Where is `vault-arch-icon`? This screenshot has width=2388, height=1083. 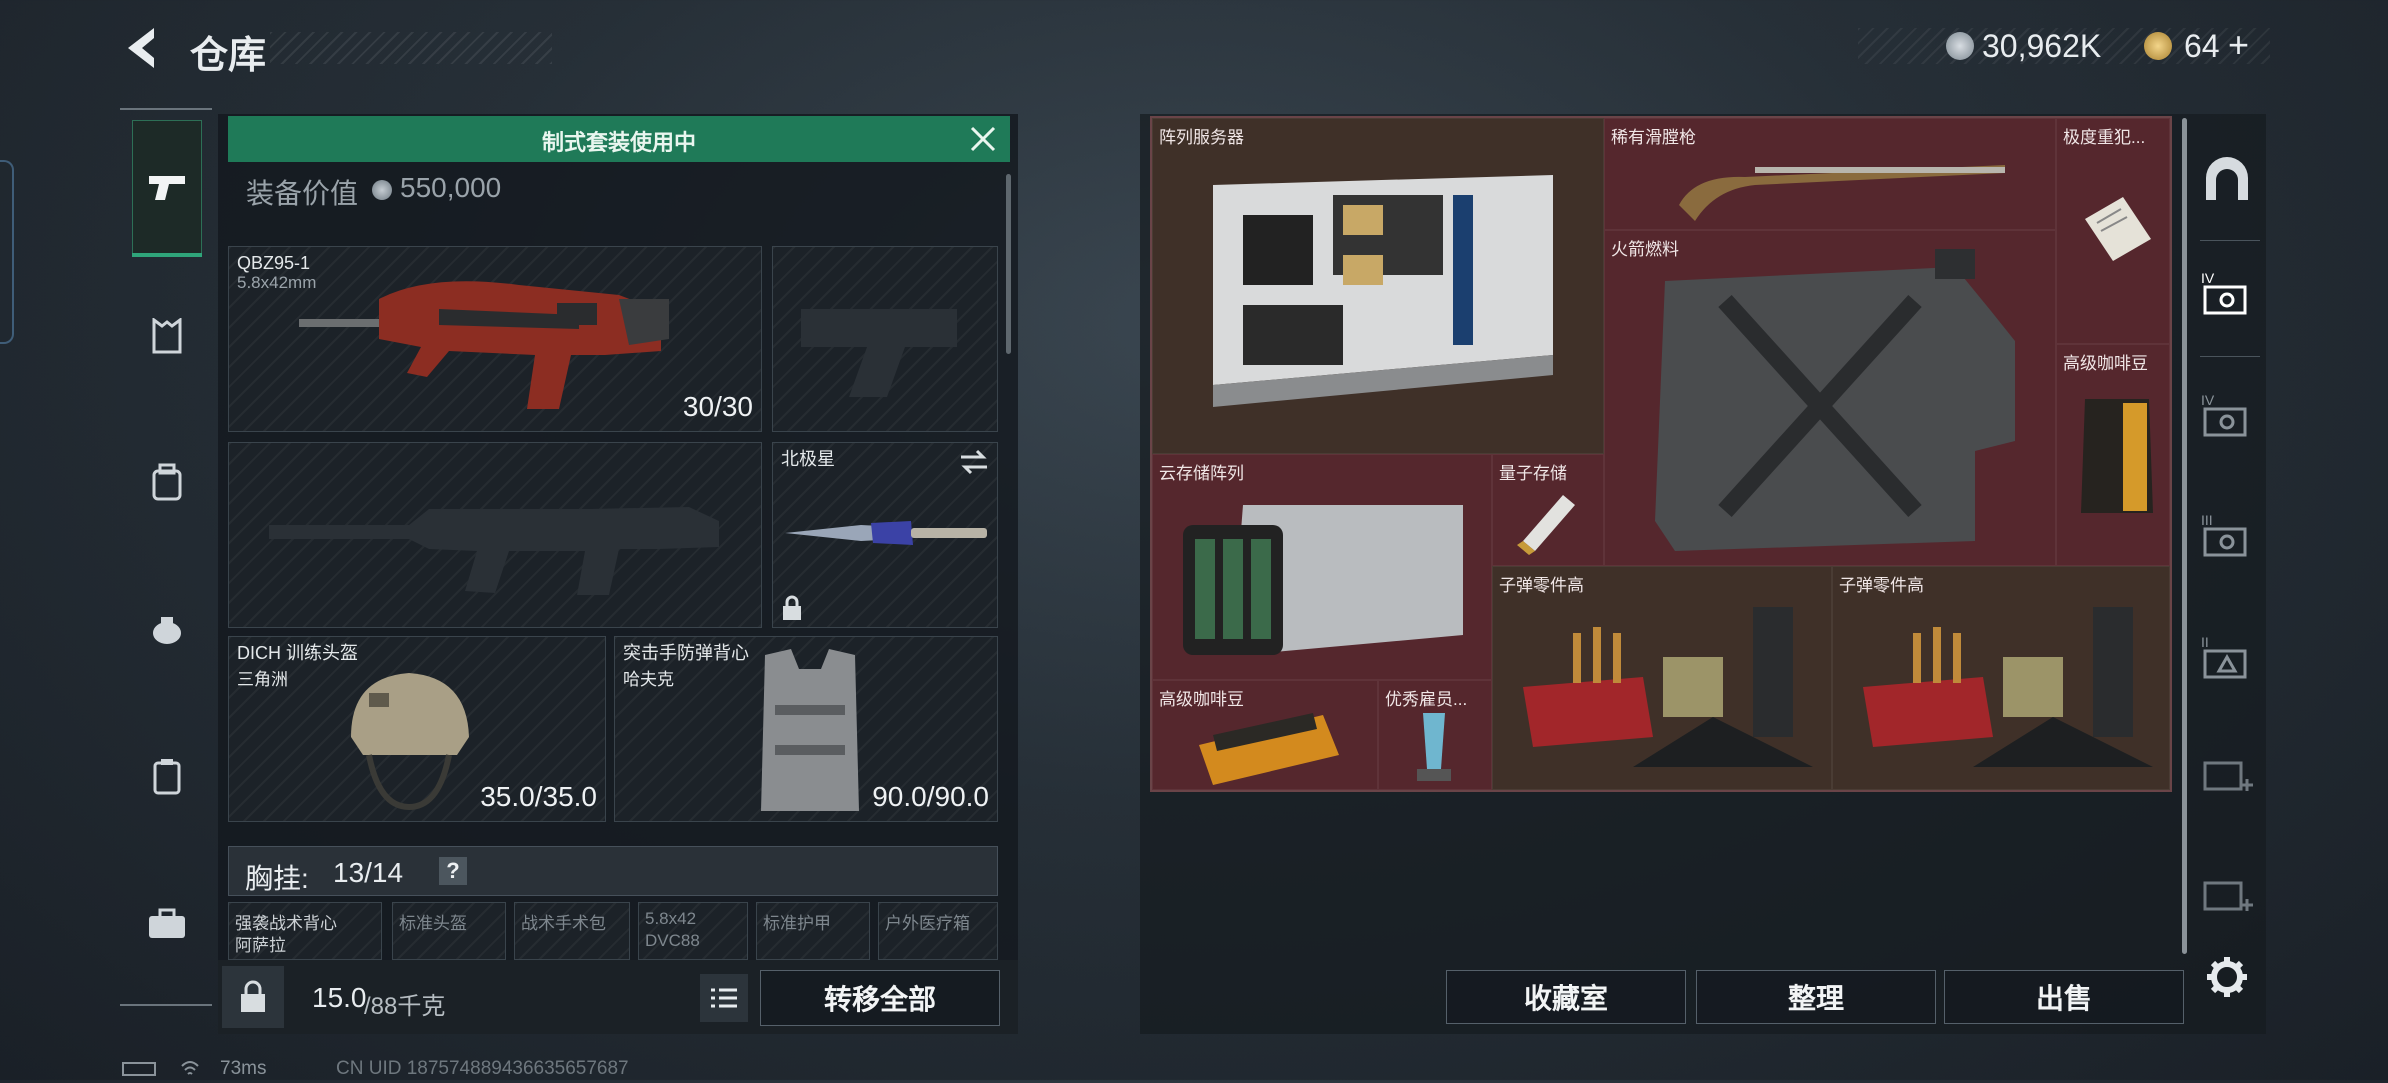 vault-arch-icon is located at coordinates (2227, 178).